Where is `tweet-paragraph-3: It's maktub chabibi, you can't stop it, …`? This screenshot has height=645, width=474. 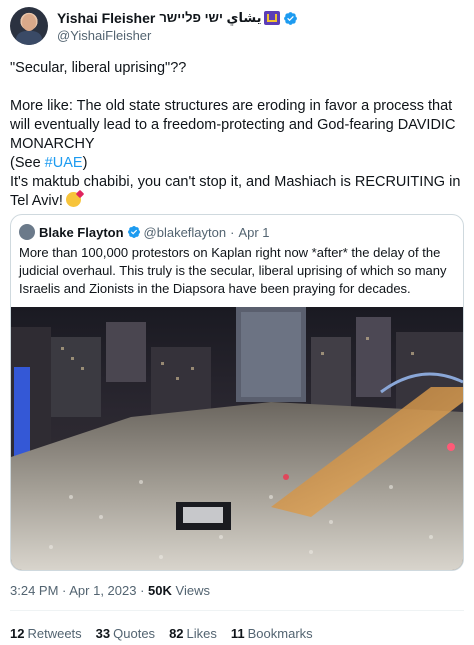 tweet-paragraph-3: It's maktub chabibi, you can't stop it, … is located at coordinates (236, 192).